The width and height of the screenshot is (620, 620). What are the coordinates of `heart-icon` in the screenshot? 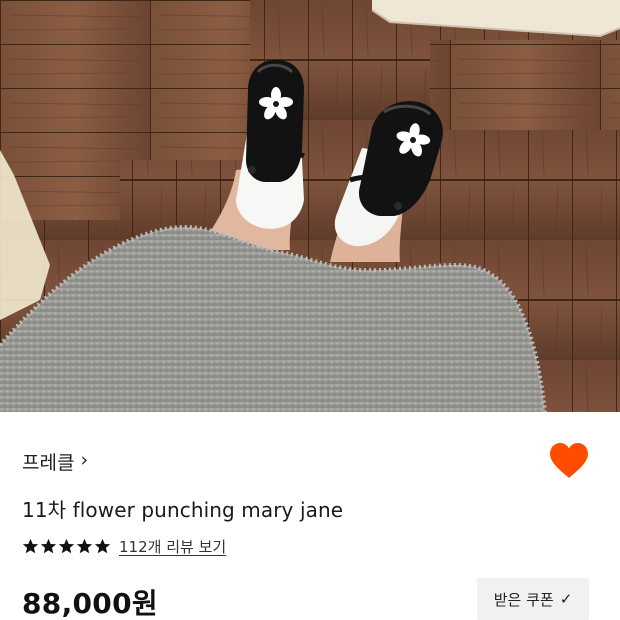 It's located at (569, 460).